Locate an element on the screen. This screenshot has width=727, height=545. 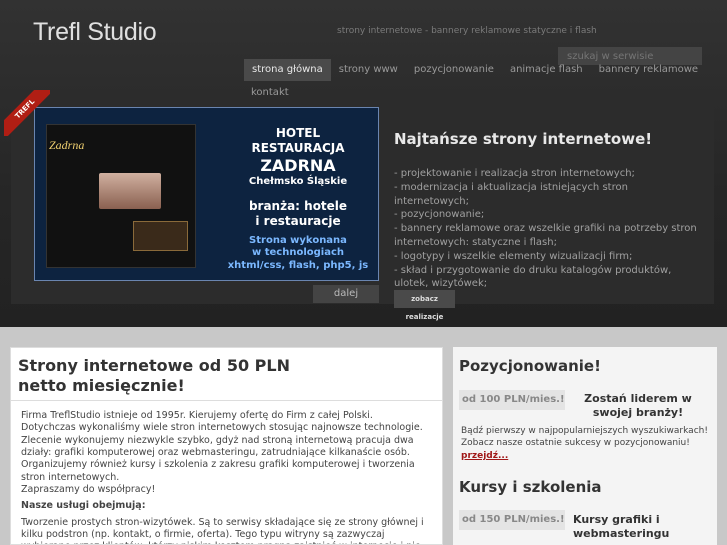
preview-title: Zadrna is located at coordinates (67, 145).